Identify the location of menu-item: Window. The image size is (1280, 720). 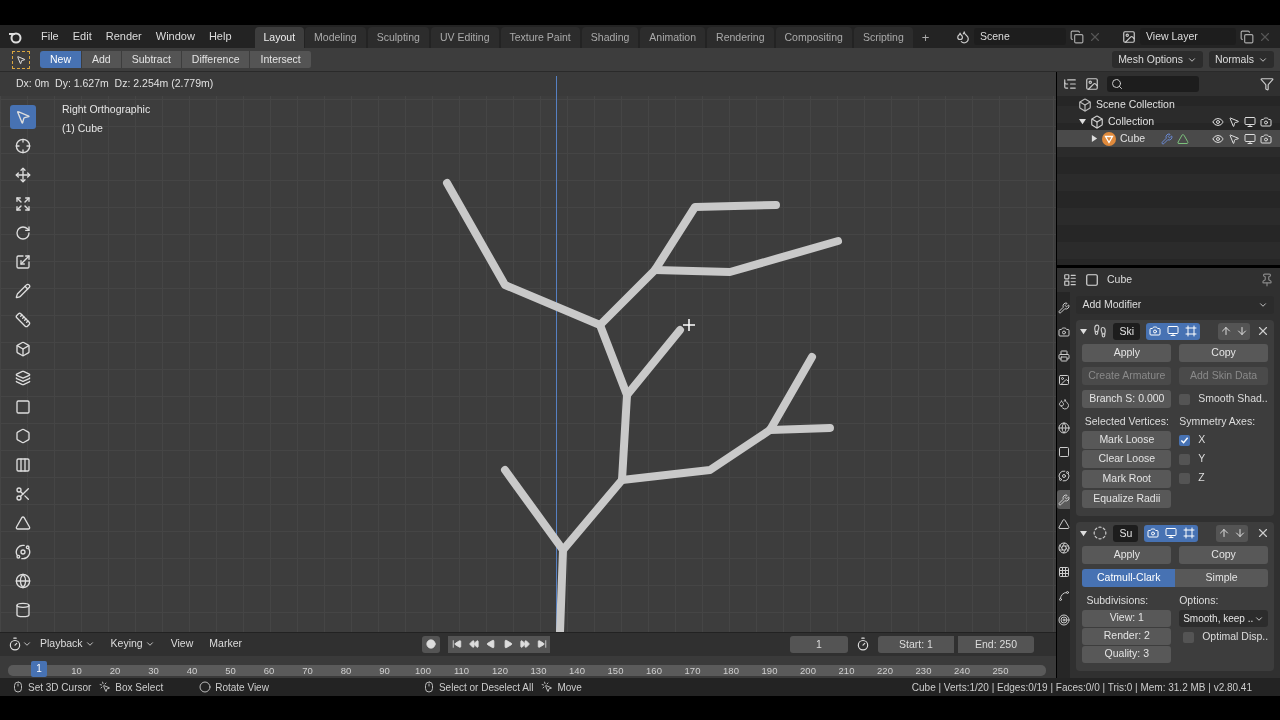
(175, 36).